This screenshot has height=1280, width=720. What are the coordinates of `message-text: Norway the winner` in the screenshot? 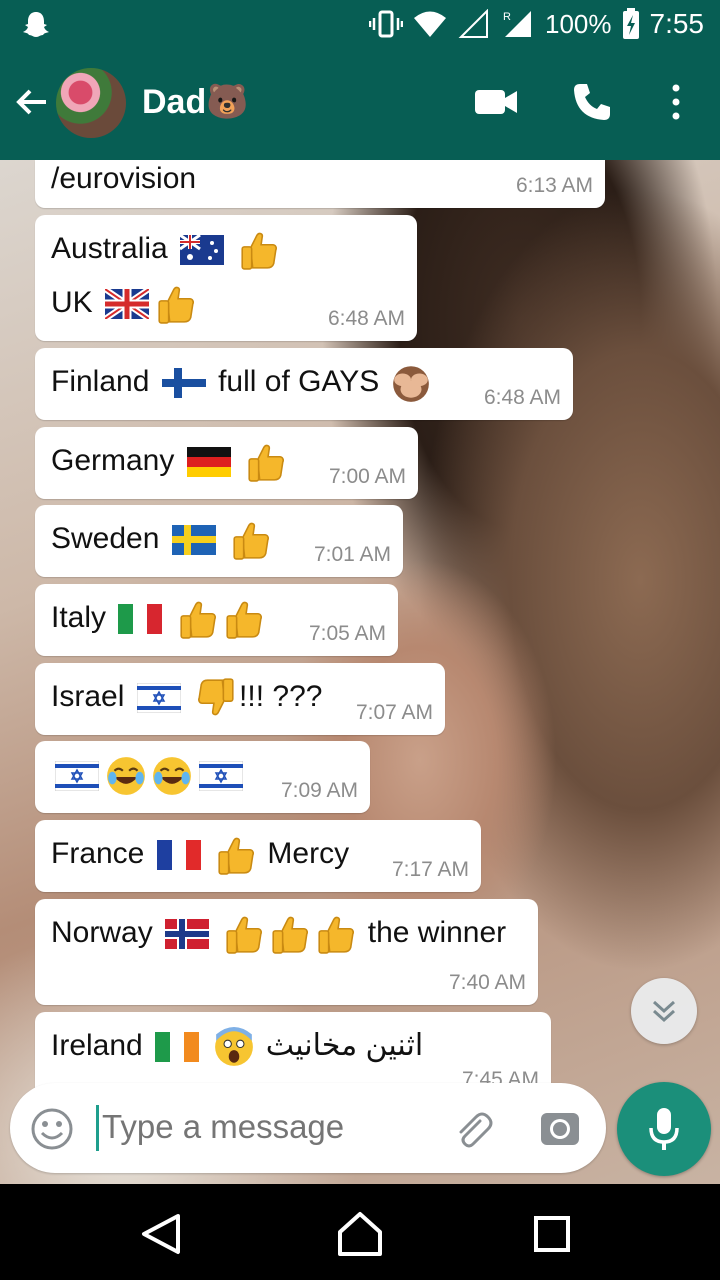 It's located at (278, 934).